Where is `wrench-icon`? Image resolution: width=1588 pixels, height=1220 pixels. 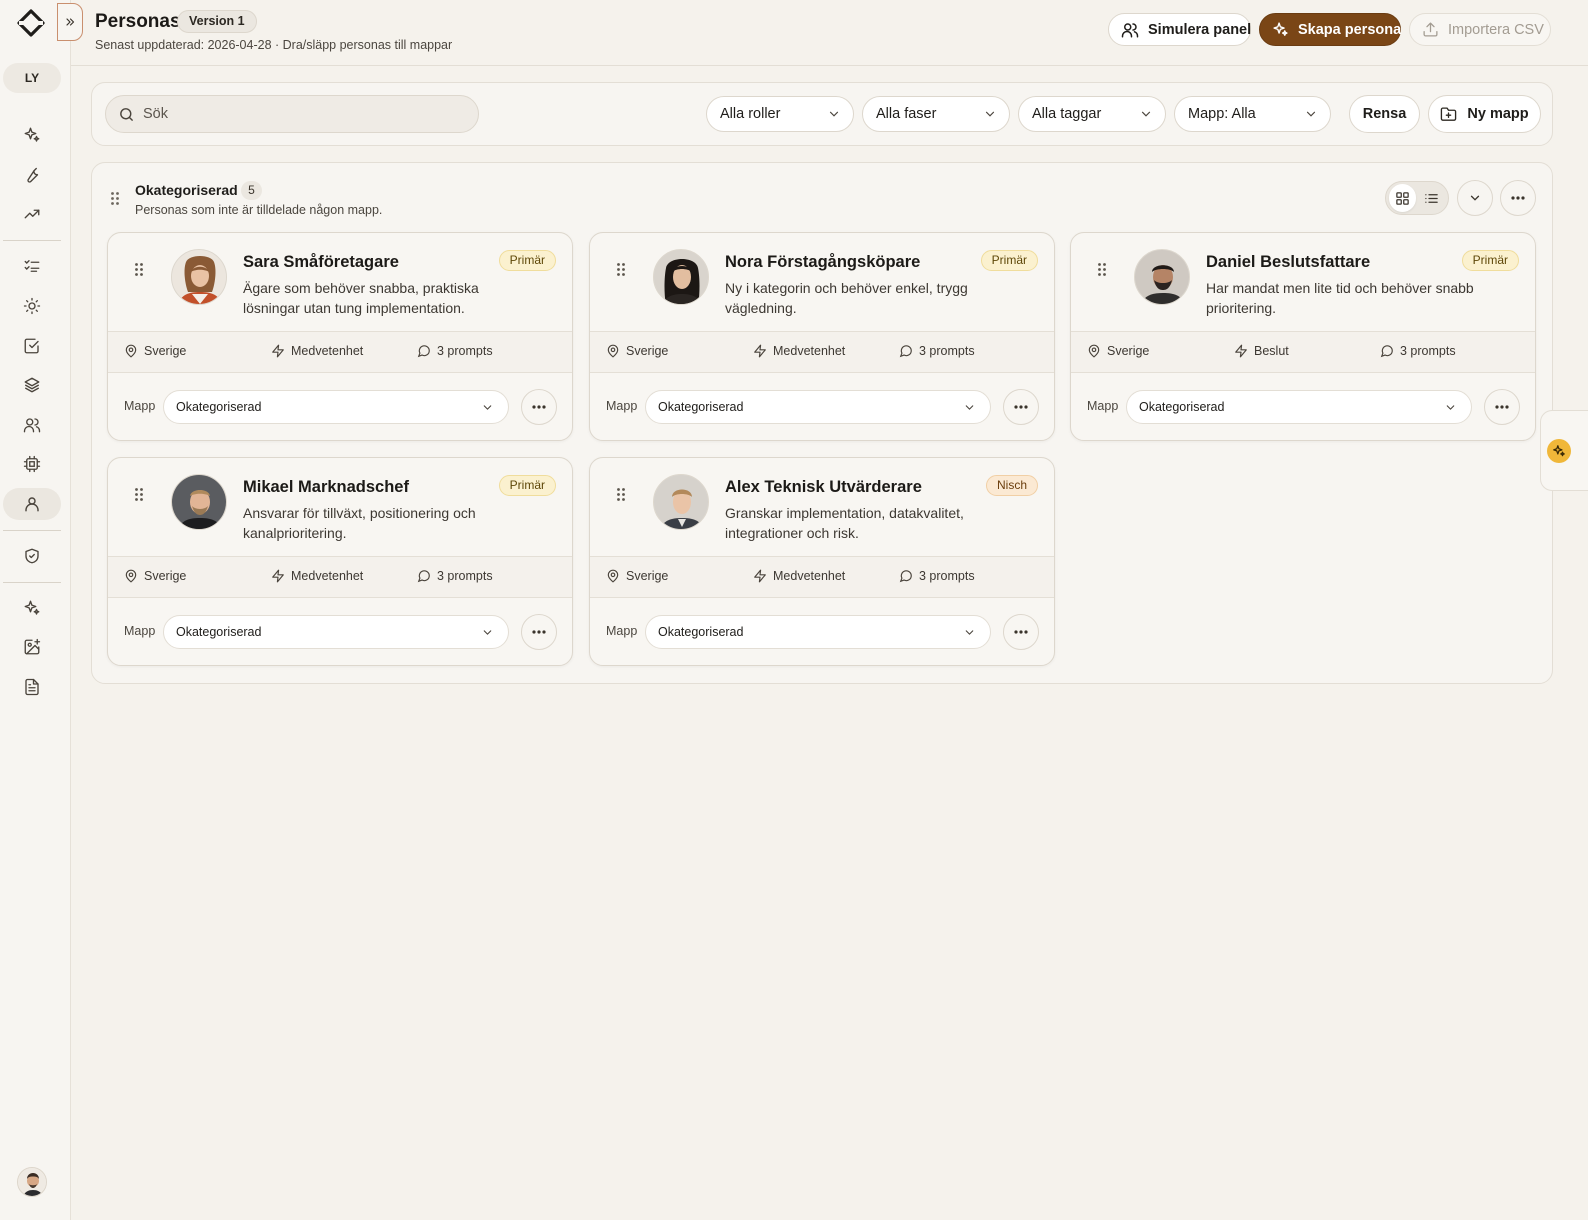 wrench-icon is located at coordinates (32, 175).